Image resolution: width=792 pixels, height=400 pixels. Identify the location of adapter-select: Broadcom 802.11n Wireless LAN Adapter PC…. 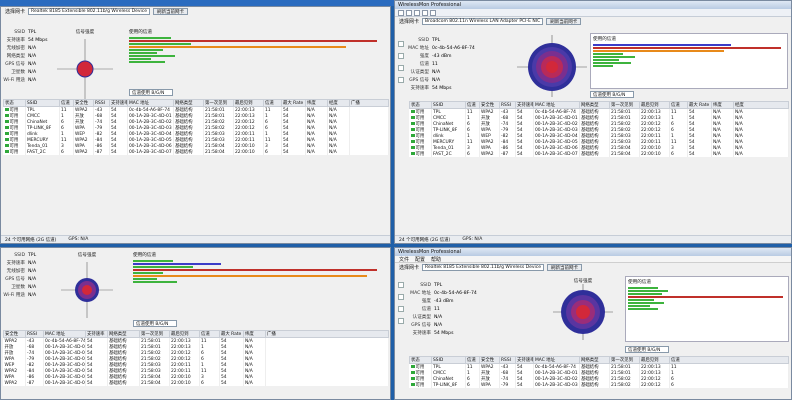
(483, 21).